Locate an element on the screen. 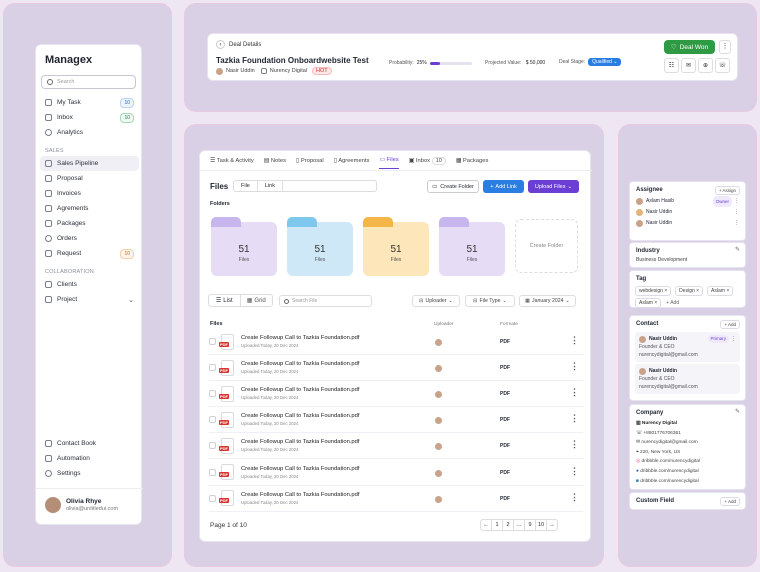  sidebar-item-agrements: Agrements is located at coordinates (89, 208).